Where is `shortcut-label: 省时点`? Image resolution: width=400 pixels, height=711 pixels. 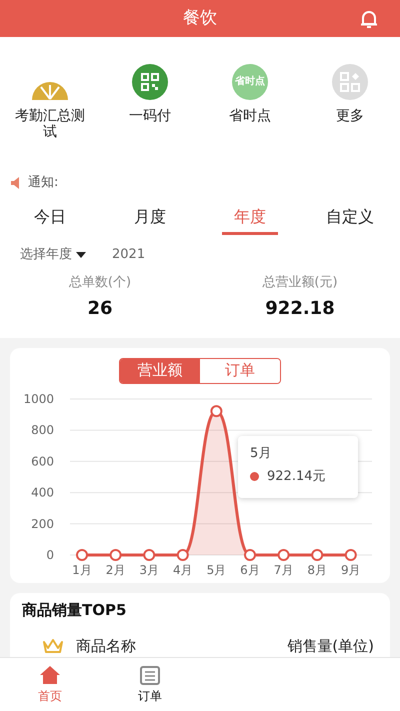
shortcut-label: 省时点 is located at coordinates (250, 116).